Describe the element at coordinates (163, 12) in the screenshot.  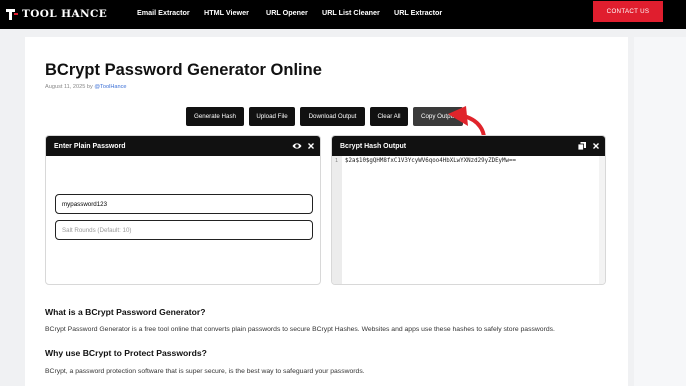
I see `nav-email-extractor: Email Extractor` at that location.